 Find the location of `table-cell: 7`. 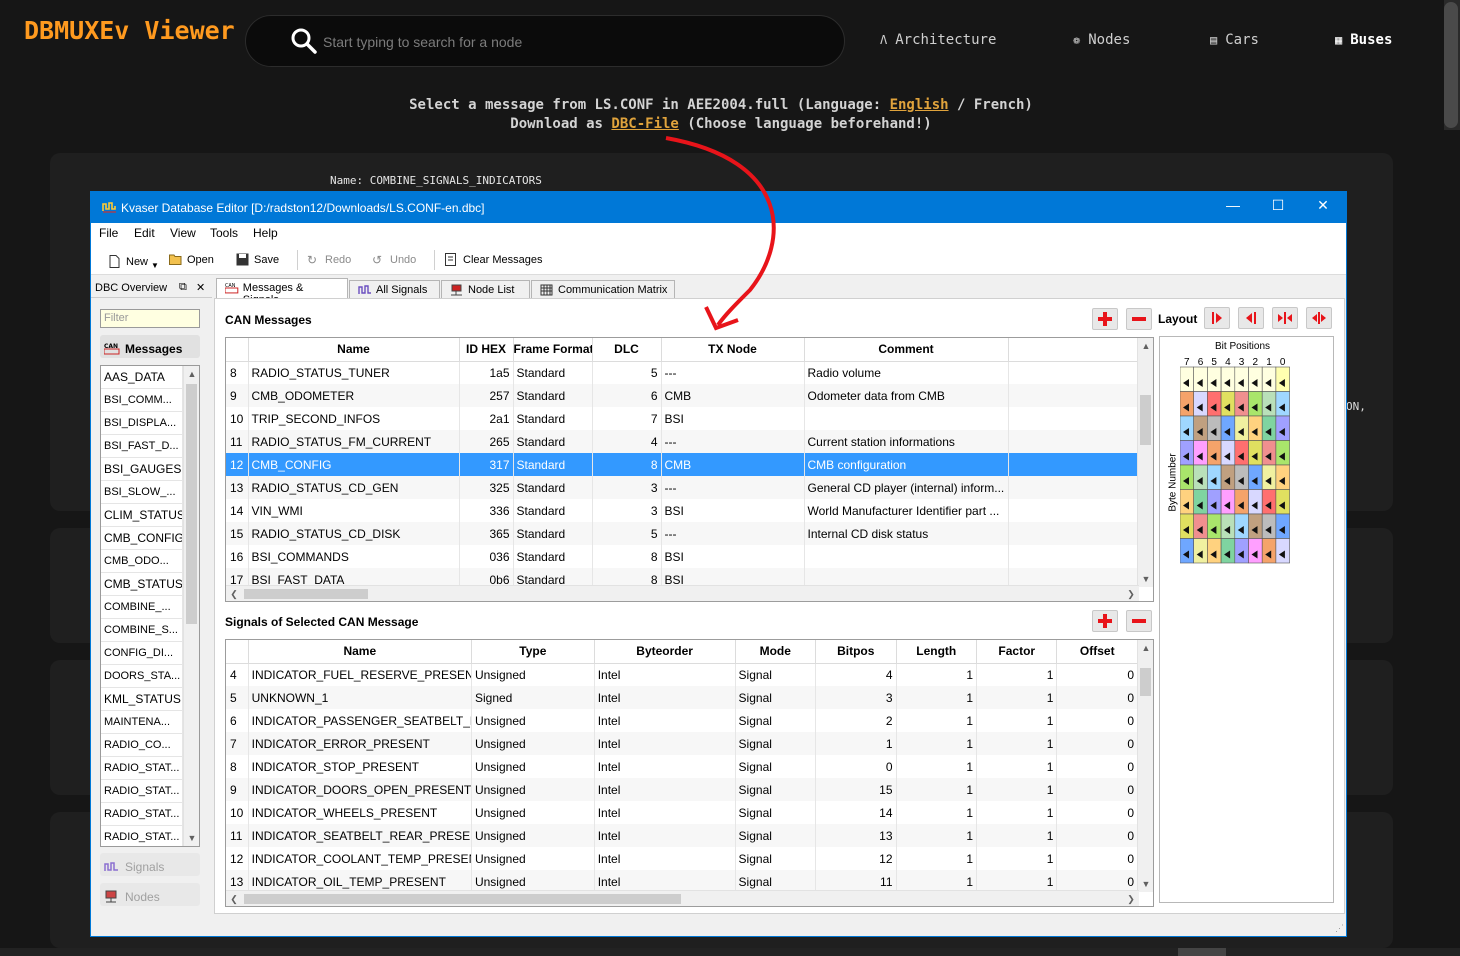

table-cell: 7 is located at coordinates (627, 418).